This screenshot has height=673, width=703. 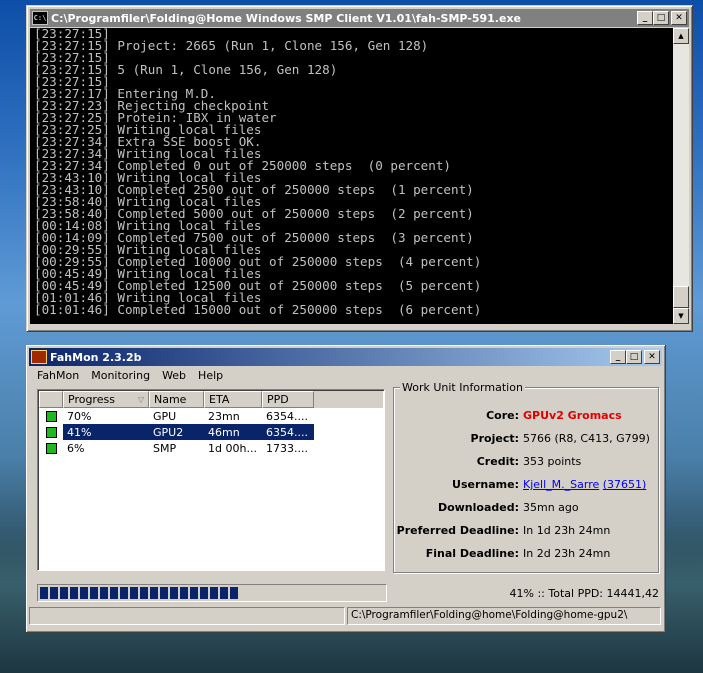 What do you see at coordinates (186, 69) in the screenshot?
I see `console-line: [23:27:15] 5 (Run 1, Clone 156, Gen 128)` at bounding box center [186, 69].